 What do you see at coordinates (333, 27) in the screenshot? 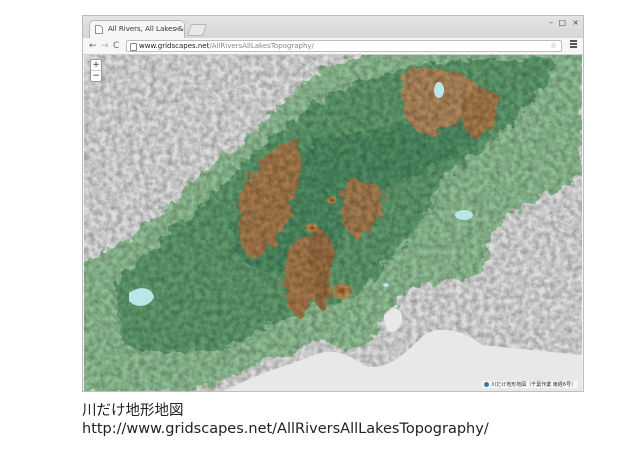
I see `tab-strip: All Rivers, All Lakes & T × – □ ×` at bounding box center [333, 27].